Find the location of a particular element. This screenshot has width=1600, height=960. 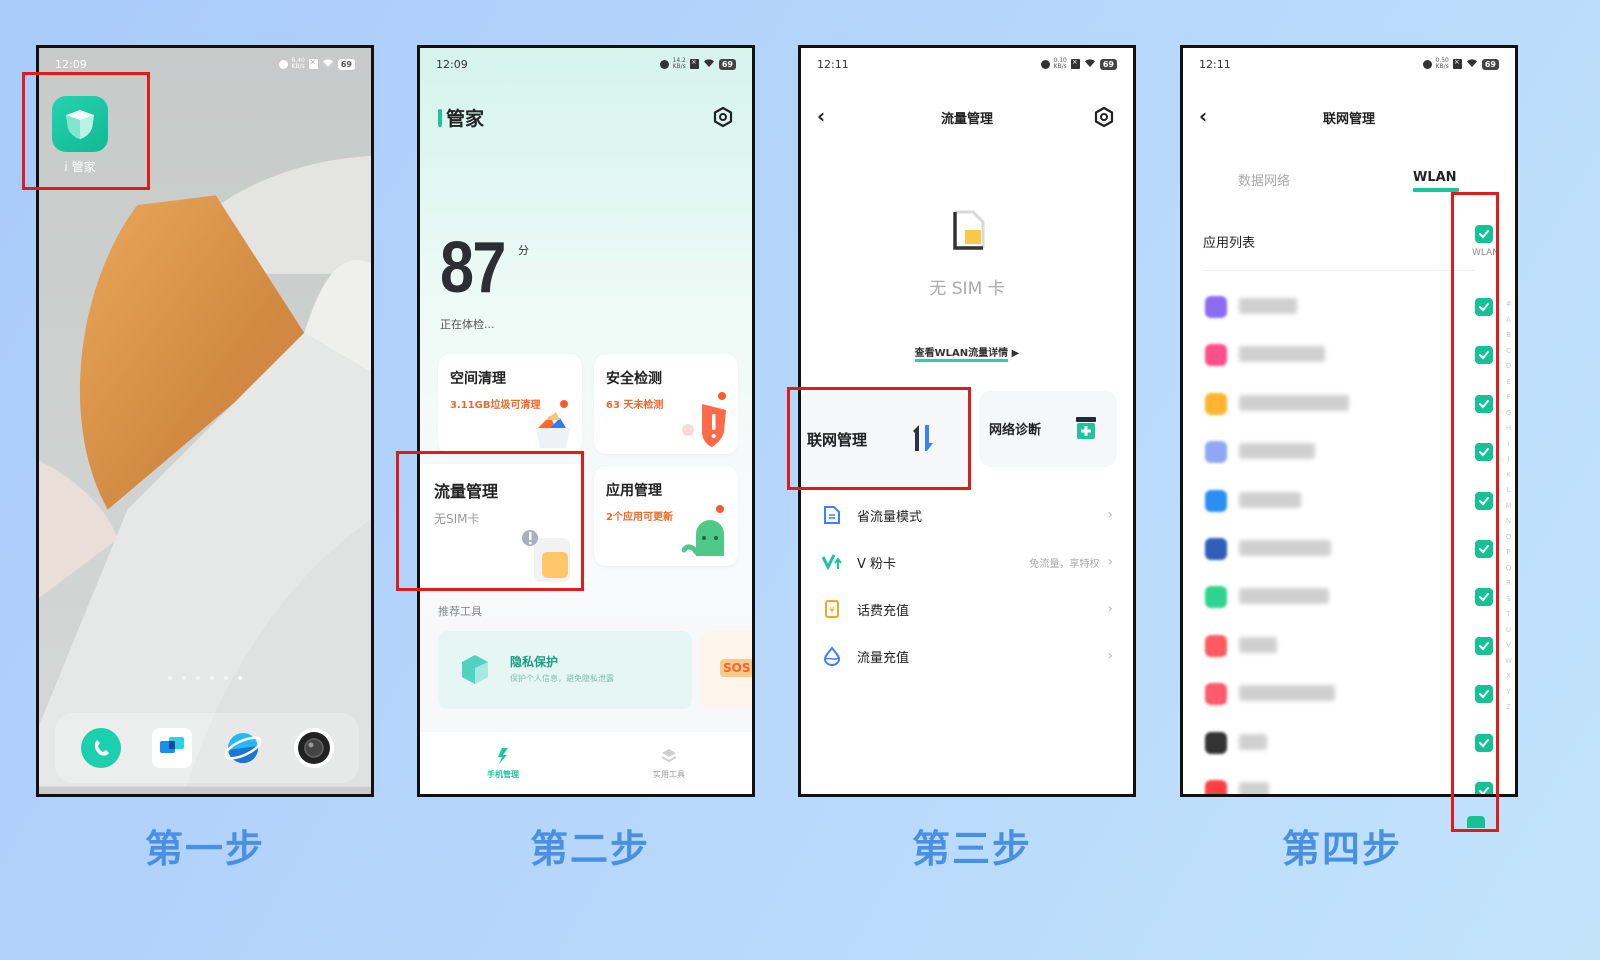

browser-icon is located at coordinates (243, 748).